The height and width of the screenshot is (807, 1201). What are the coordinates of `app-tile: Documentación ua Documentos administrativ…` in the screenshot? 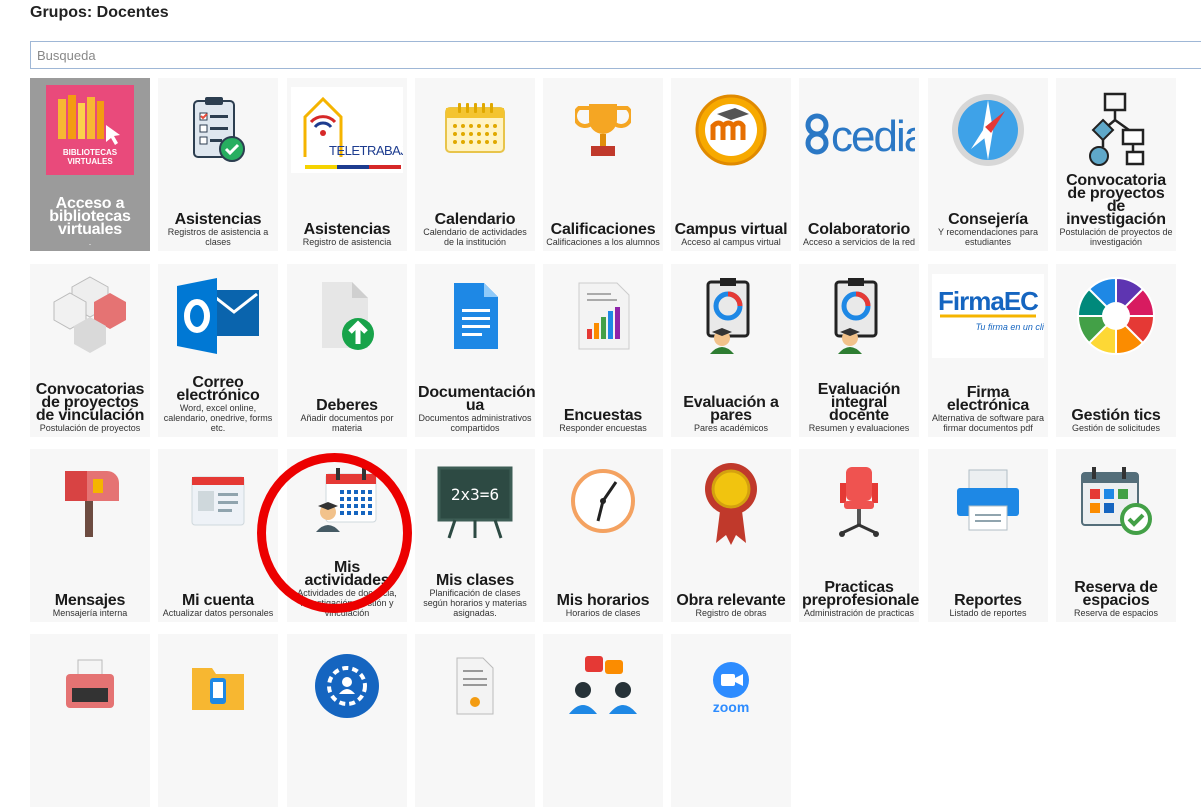 It's located at (475, 350).